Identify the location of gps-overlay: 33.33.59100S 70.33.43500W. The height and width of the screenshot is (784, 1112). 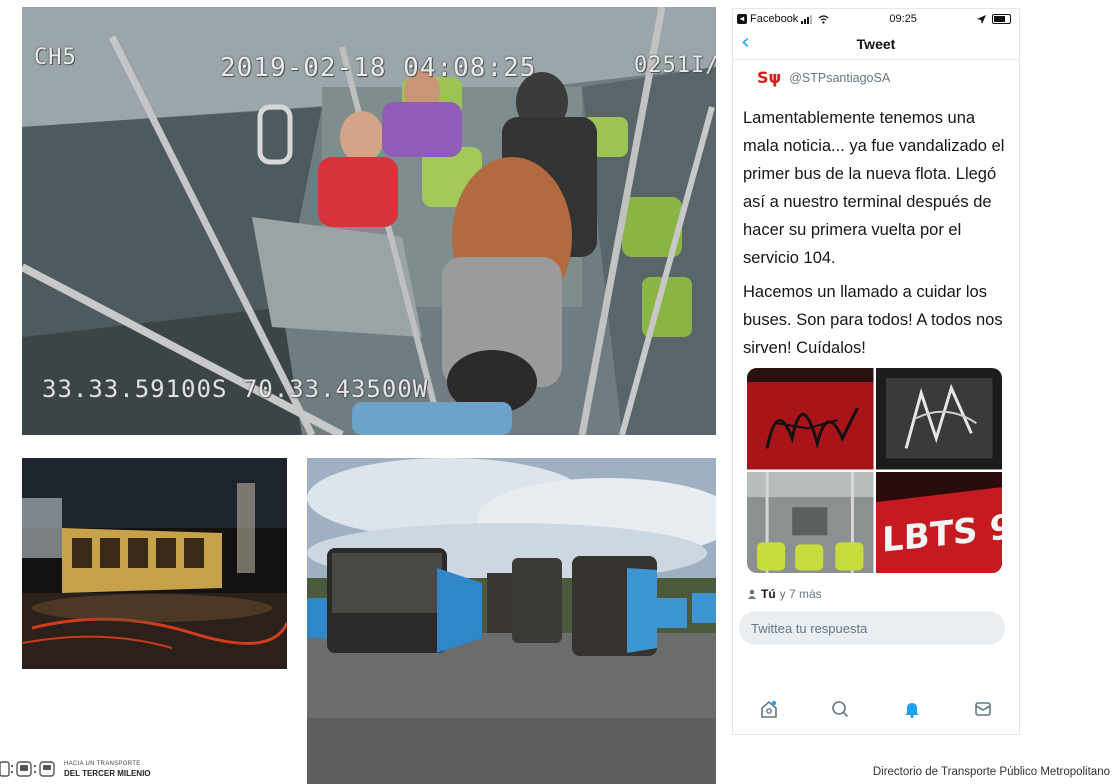
(235, 389).